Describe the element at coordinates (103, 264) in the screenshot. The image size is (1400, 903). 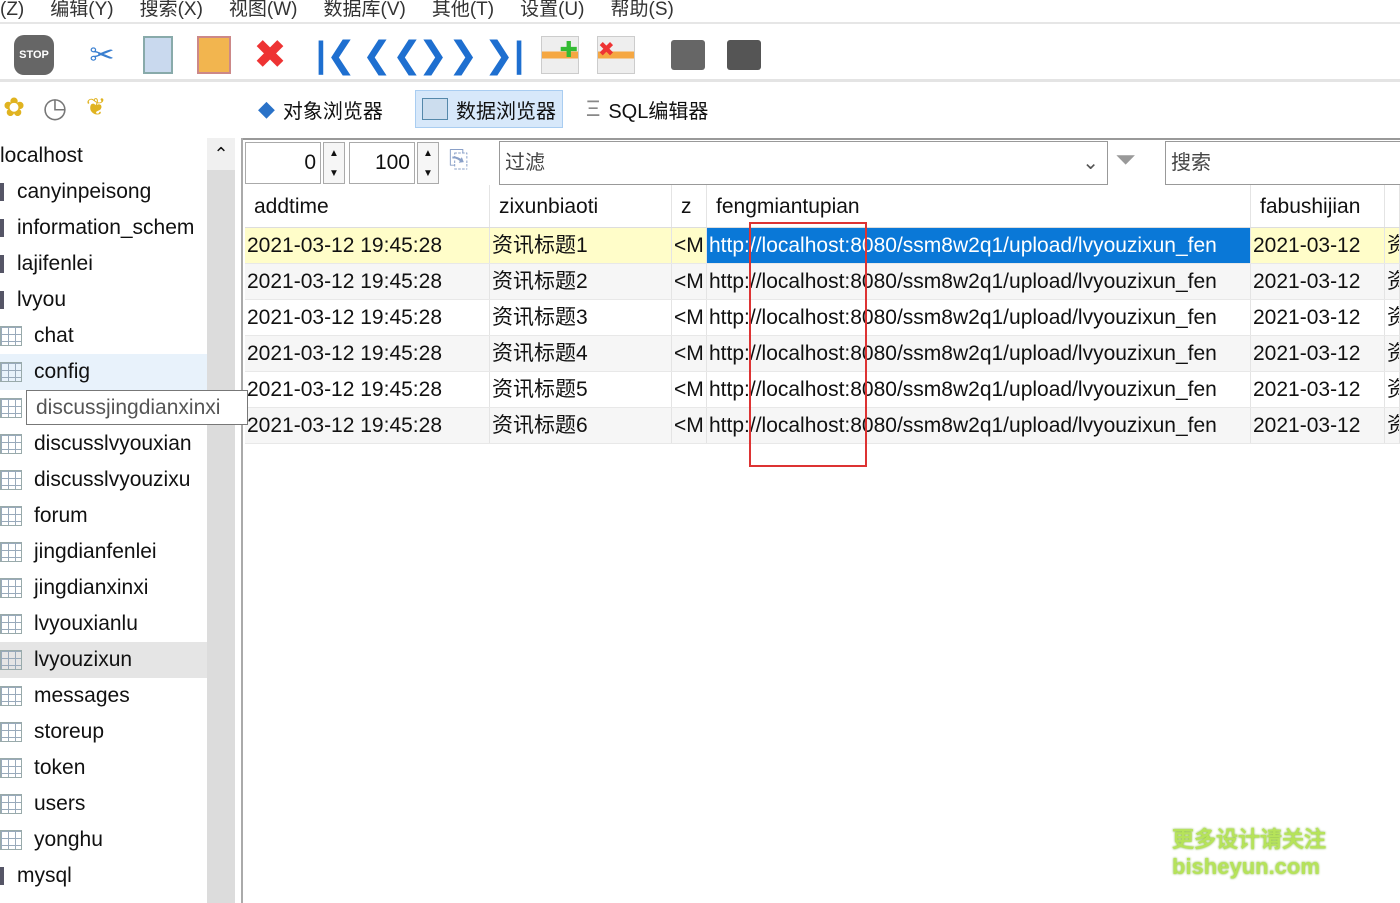
I see `tree-item-lajifenlei: lajifenlei` at that location.